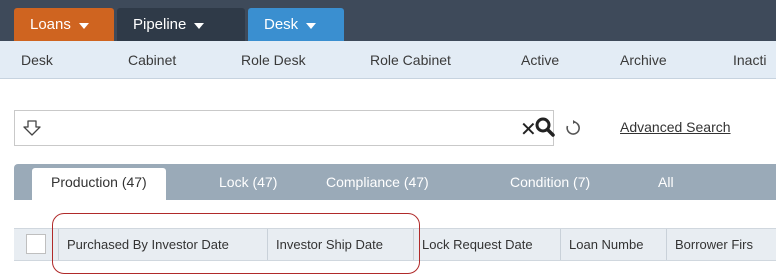  What do you see at coordinates (540, 60) in the screenshot?
I see `subnav-item-active: Active` at bounding box center [540, 60].